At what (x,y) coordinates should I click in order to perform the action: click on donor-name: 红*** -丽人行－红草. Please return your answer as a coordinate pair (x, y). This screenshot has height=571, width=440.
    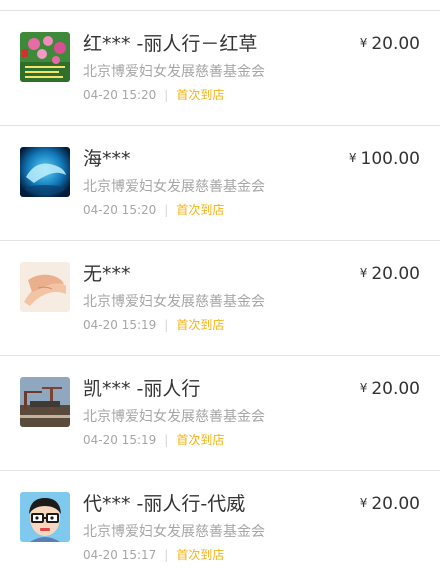
    Looking at the image, I should click on (170, 44).